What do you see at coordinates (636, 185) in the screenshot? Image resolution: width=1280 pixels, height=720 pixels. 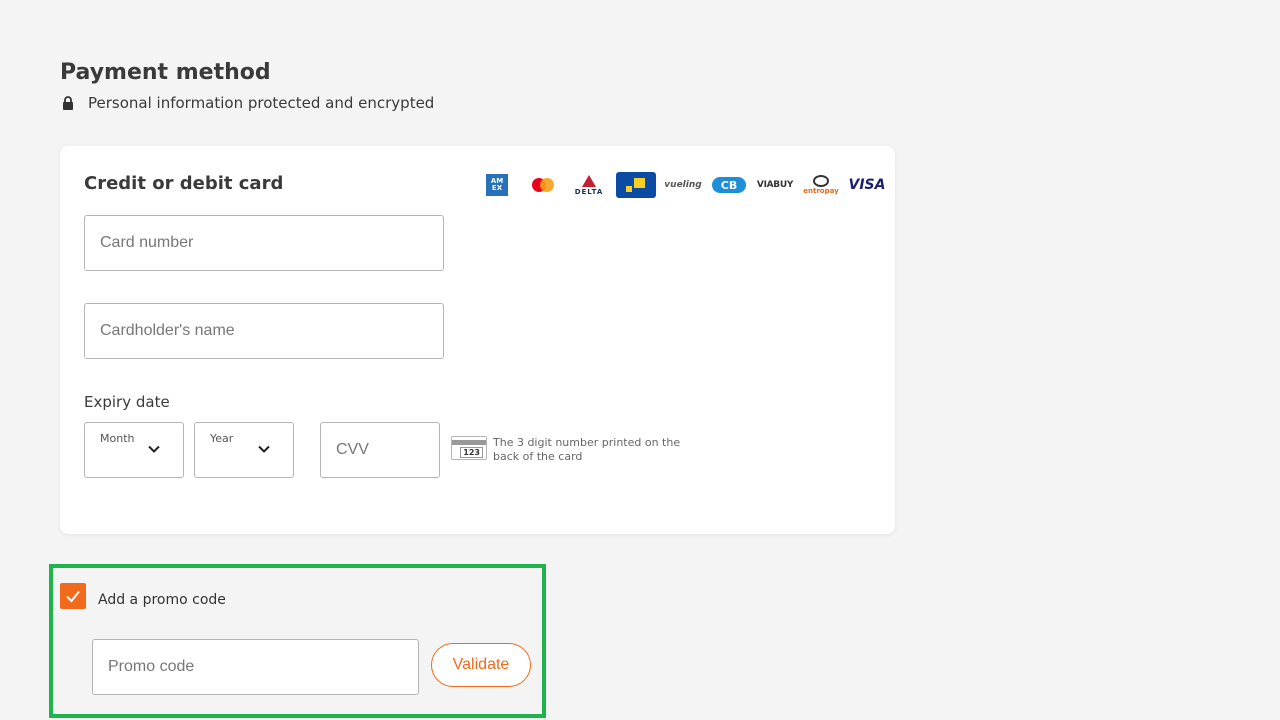 I see `blue-card-logo` at bounding box center [636, 185].